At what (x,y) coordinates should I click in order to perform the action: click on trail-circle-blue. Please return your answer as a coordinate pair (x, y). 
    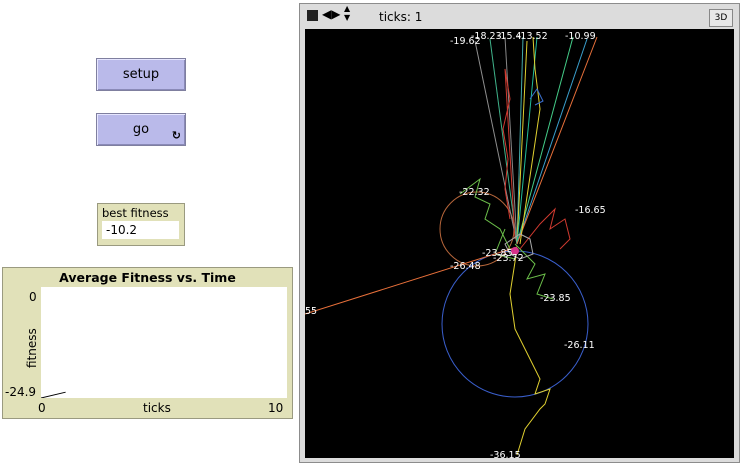
    Looking at the image, I should click on (515, 324).